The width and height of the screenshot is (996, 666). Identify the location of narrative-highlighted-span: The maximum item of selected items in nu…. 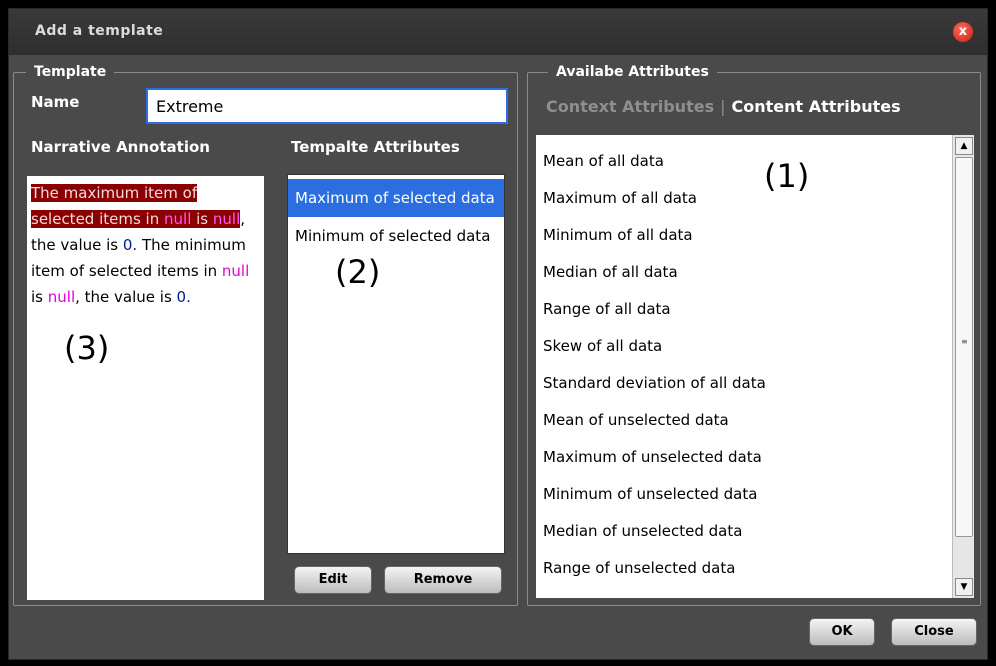
(136, 206).